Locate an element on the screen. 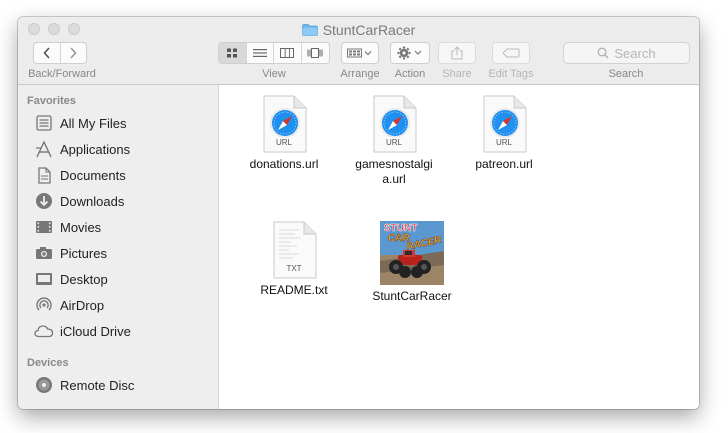 Image resolution: width=728 pixels, height=433 pixels. sidebar-item-desktop: Desktop is located at coordinates (124, 279).